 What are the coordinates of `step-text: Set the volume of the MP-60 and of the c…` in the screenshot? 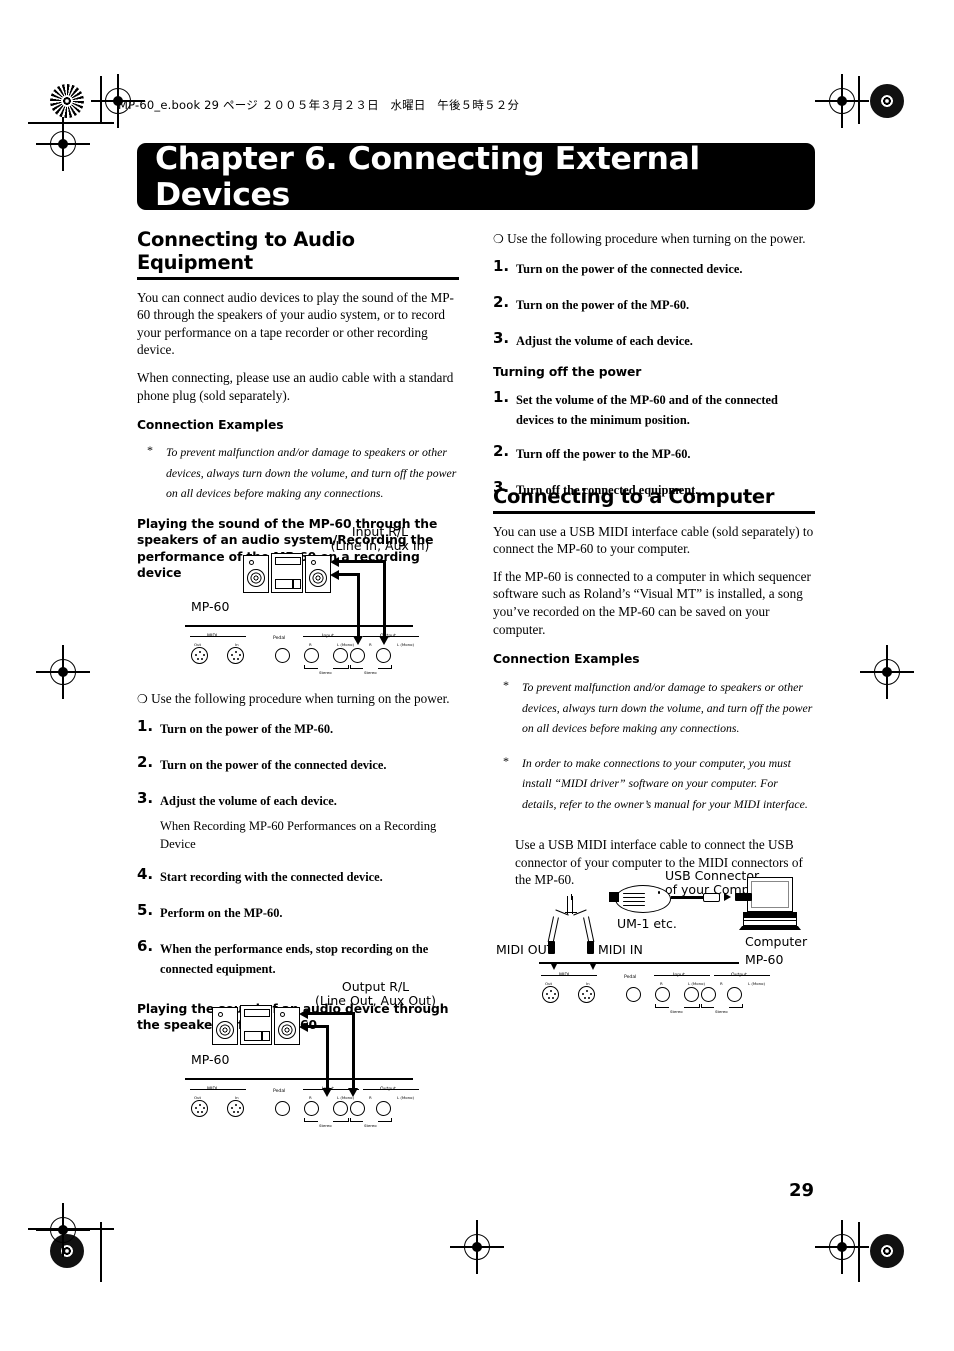 It's located at (647, 409).